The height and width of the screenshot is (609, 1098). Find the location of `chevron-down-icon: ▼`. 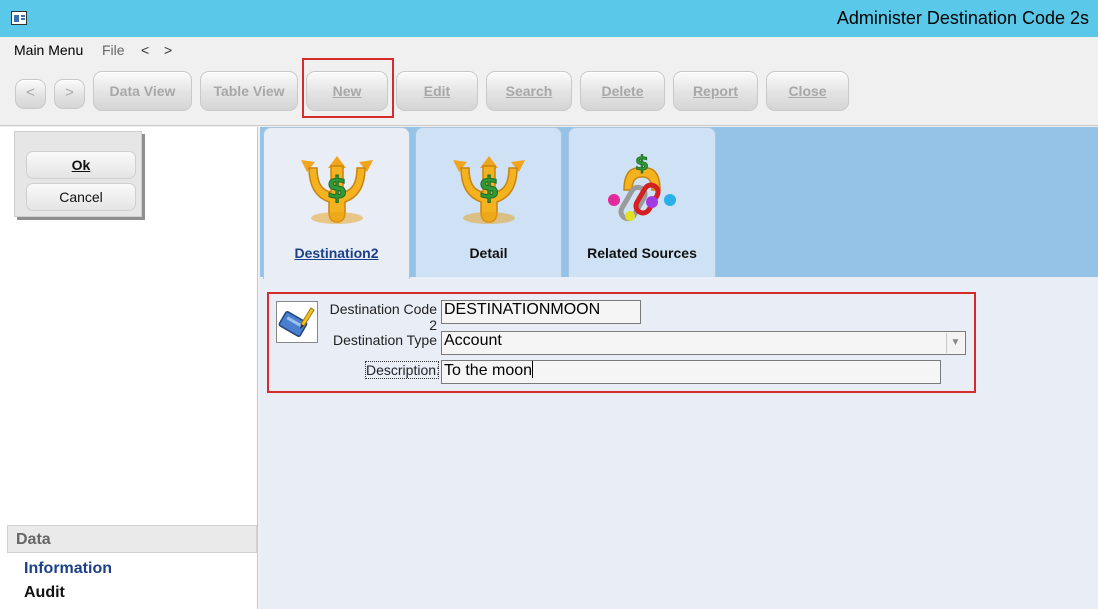

chevron-down-icon: ▼ is located at coordinates (955, 343).